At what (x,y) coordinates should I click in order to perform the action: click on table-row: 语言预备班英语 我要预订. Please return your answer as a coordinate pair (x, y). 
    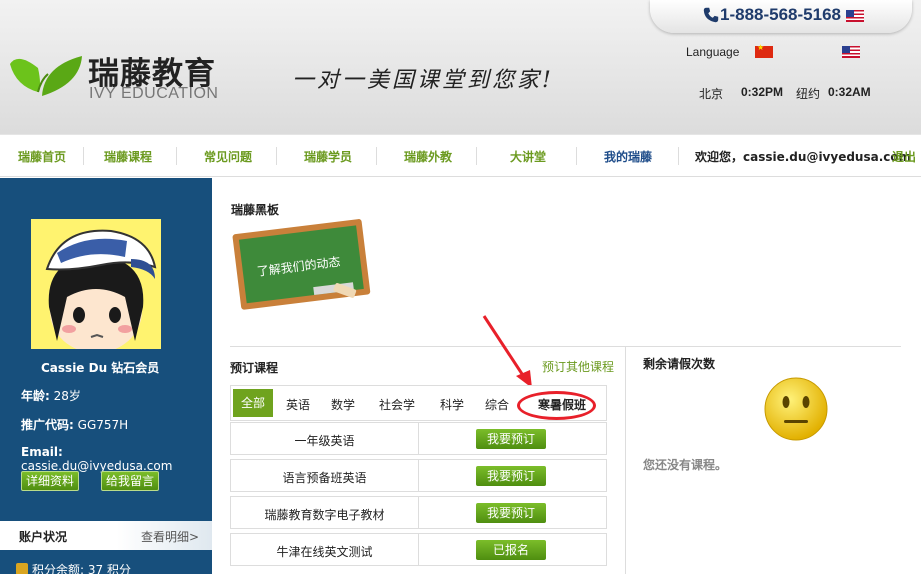
    Looking at the image, I should click on (418, 475).